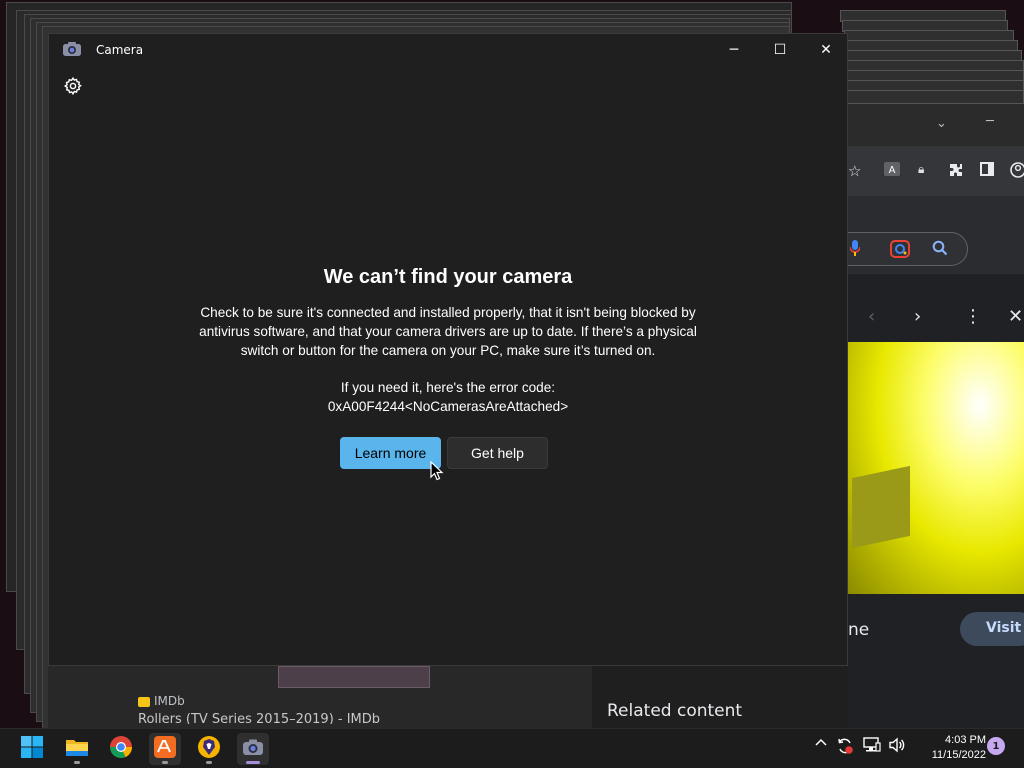  Describe the element at coordinates (169, 701) in the screenshot. I see `result-source: IMDb` at that location.